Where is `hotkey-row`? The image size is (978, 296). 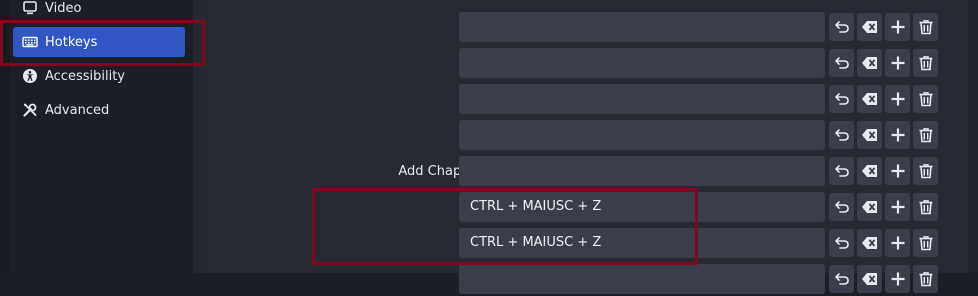 hotkey-row is located at coordinates (584, 280).